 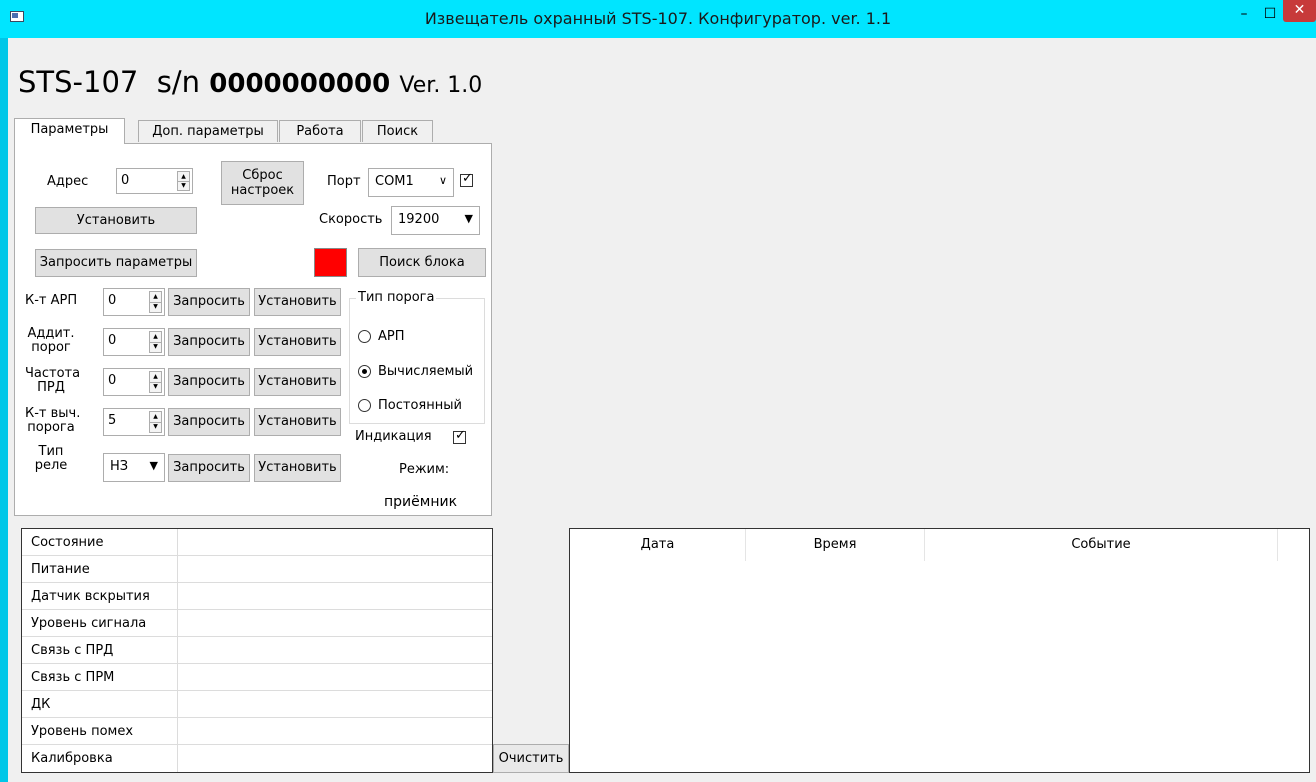 What do you see at coordinates (51, 451) in the screenshot?
I see `relay-label-line1: Тип` at bounding box center [51, 451].